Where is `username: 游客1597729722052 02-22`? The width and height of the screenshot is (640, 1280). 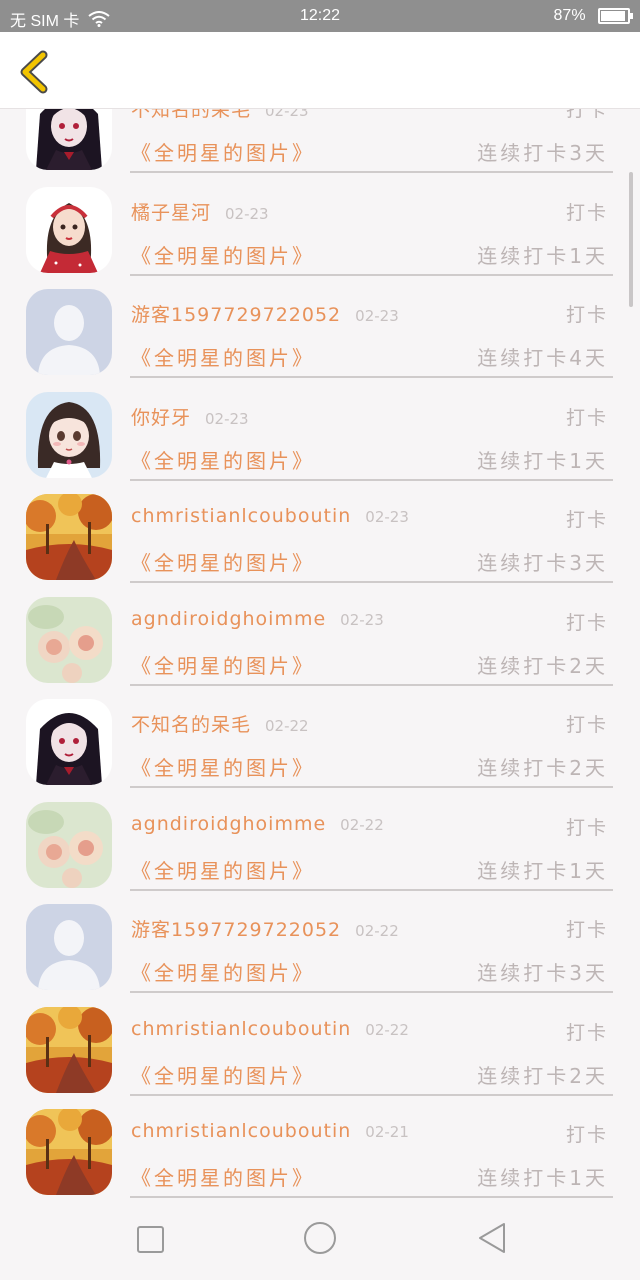 username: 游客1597729722052 02-22 is located at coordinates (265, 928).